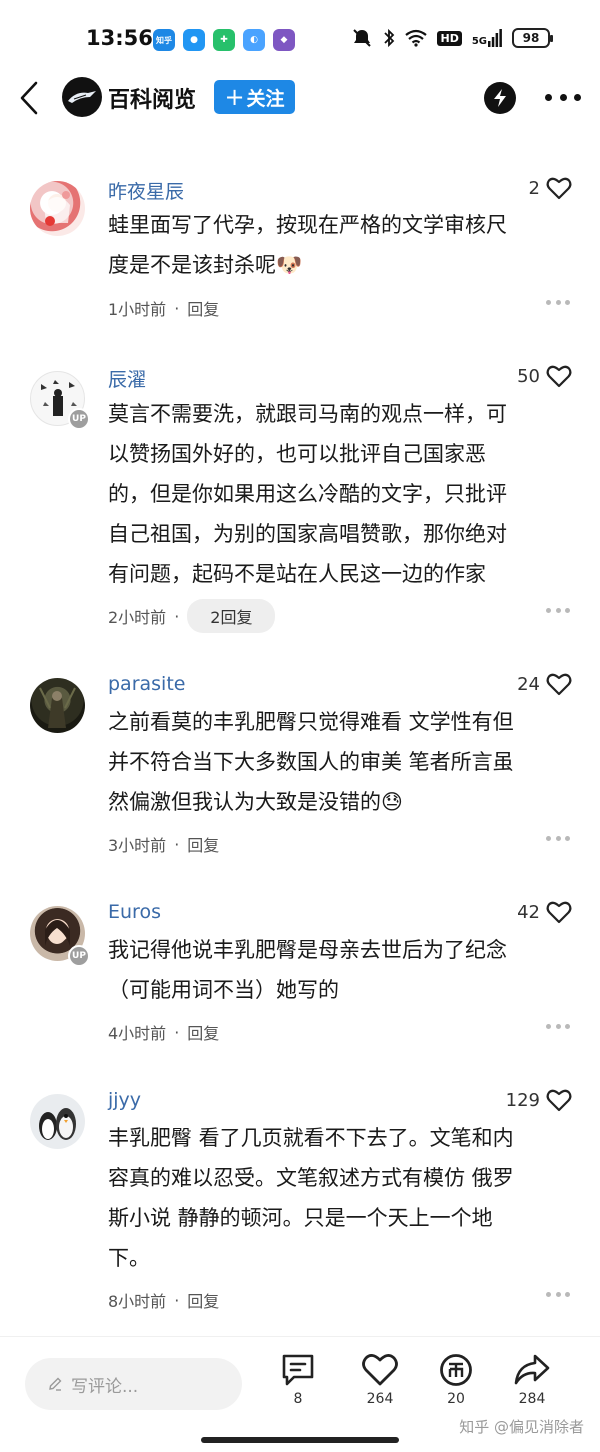  I want to click on comment-username: 昨夜星辰, so click(146, 190).